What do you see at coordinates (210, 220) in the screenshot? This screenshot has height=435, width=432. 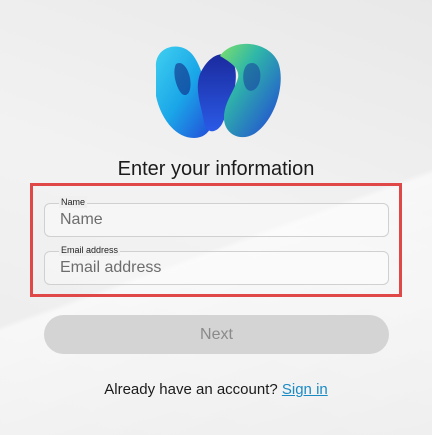 I see `name-input` at bounding box center [210, 220].